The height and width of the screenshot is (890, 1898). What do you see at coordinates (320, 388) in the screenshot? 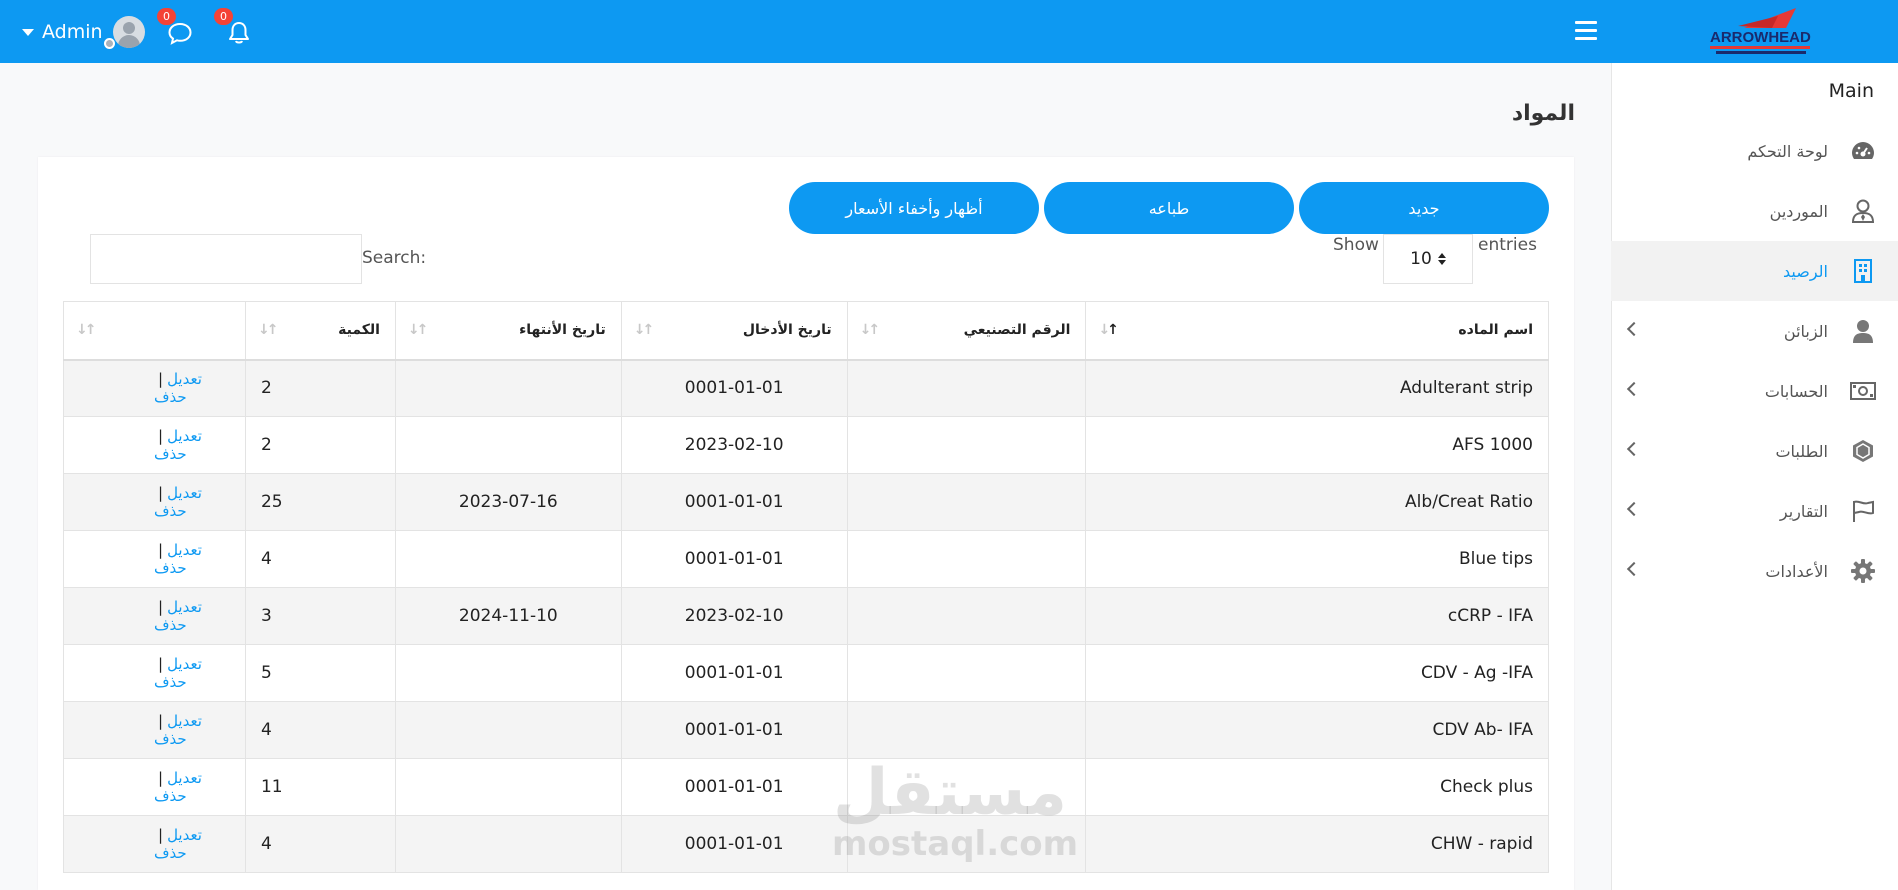
I see `cell-quantity: 2` at bounding box center [320, 388].